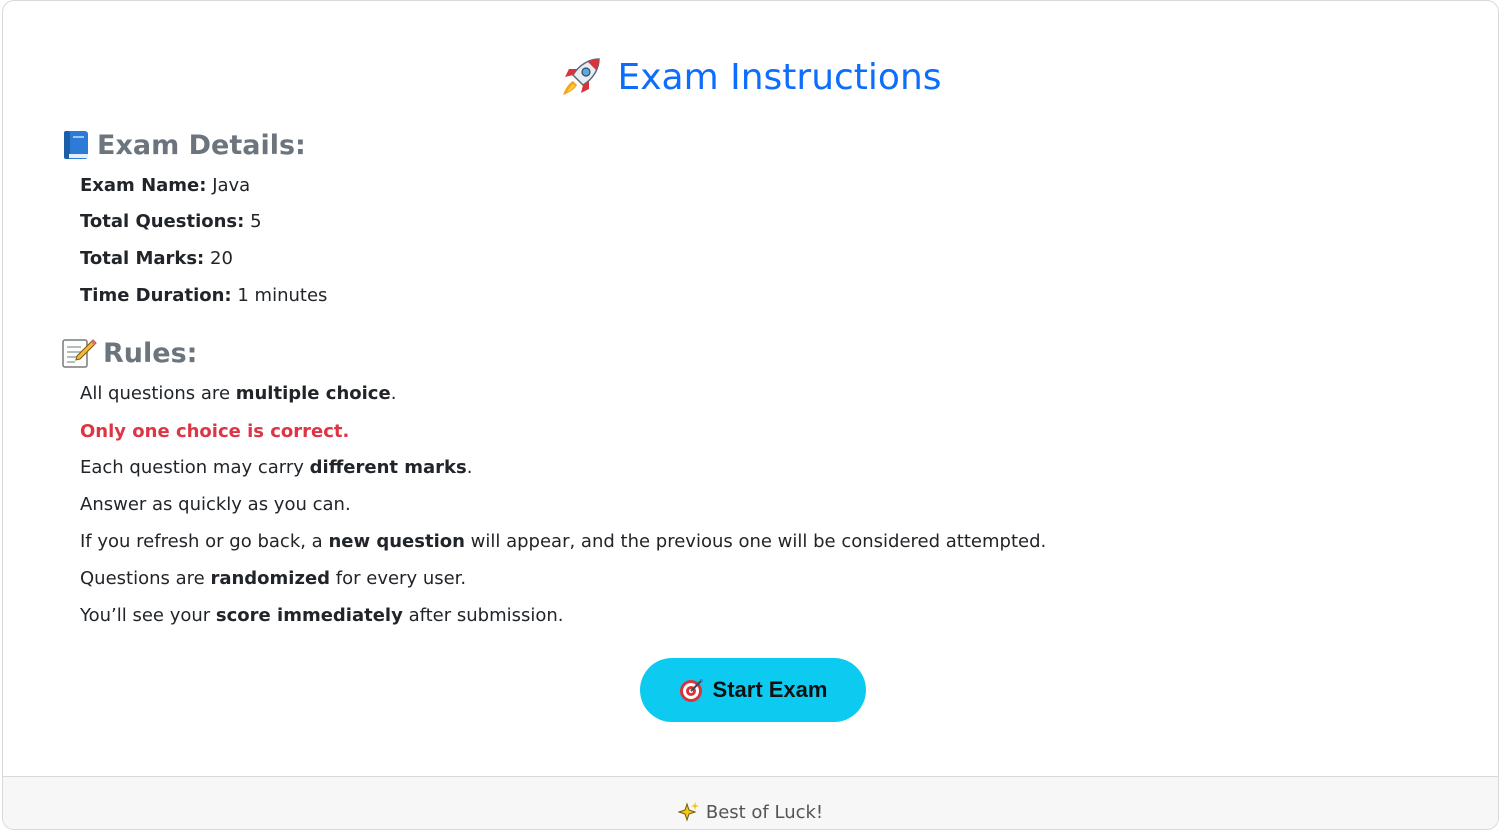 The width and height of the screenshot is (1502, 830). I want to click on rule-text: You’ll see your, so click(148, 615).